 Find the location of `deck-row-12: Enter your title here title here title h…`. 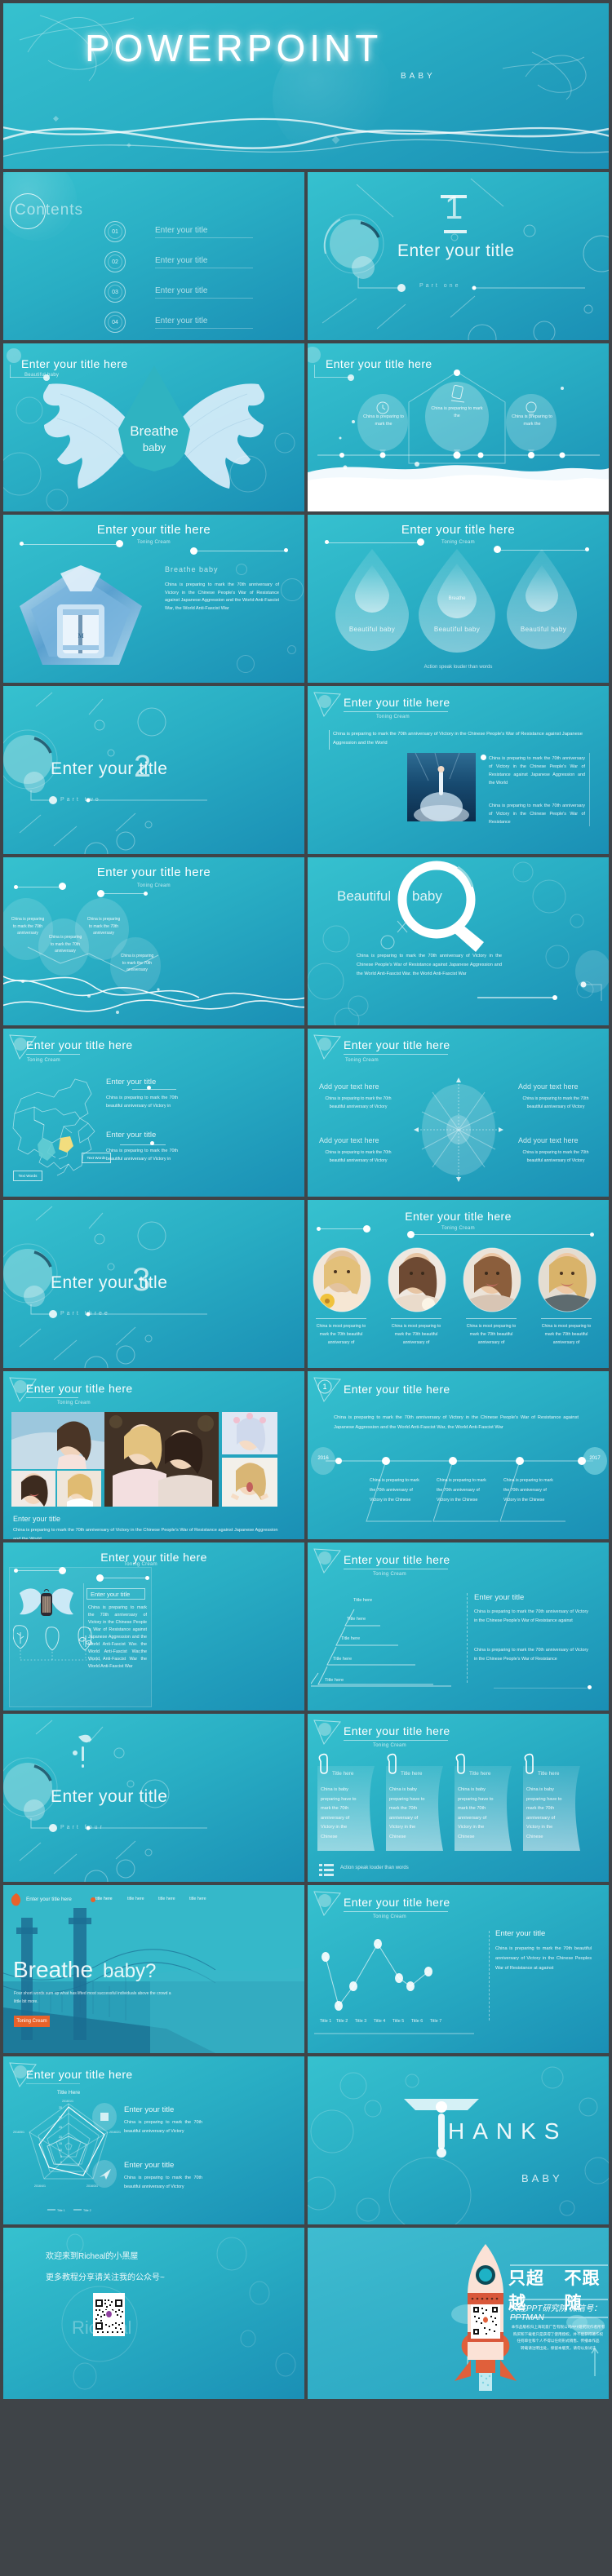

deck-row-12: Enter your title here title here title h… is located at coordinates (306, 1969).